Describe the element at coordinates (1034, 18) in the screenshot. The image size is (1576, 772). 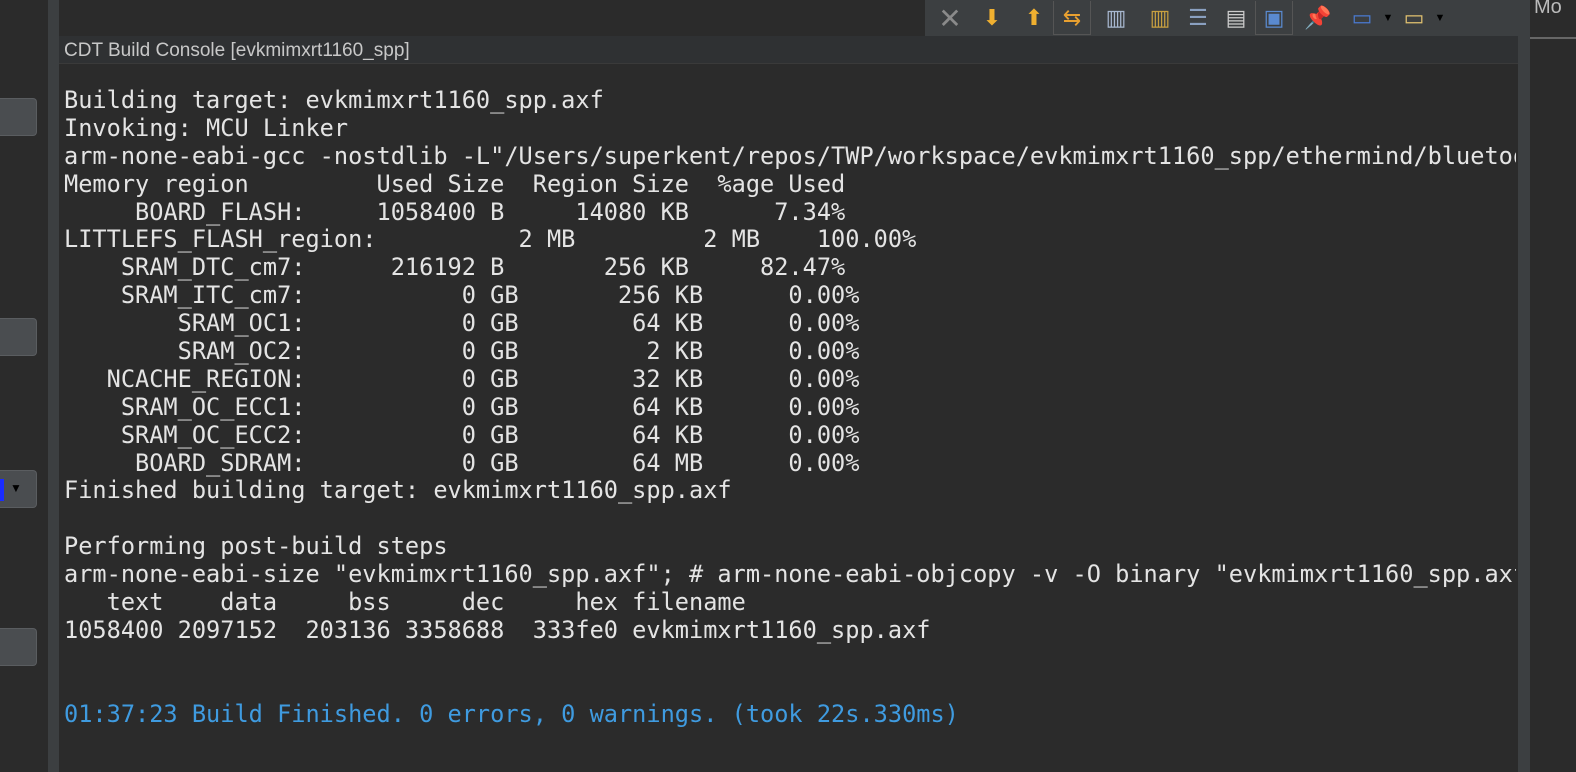
I see `previous-error-icon: ⬆` at that location.